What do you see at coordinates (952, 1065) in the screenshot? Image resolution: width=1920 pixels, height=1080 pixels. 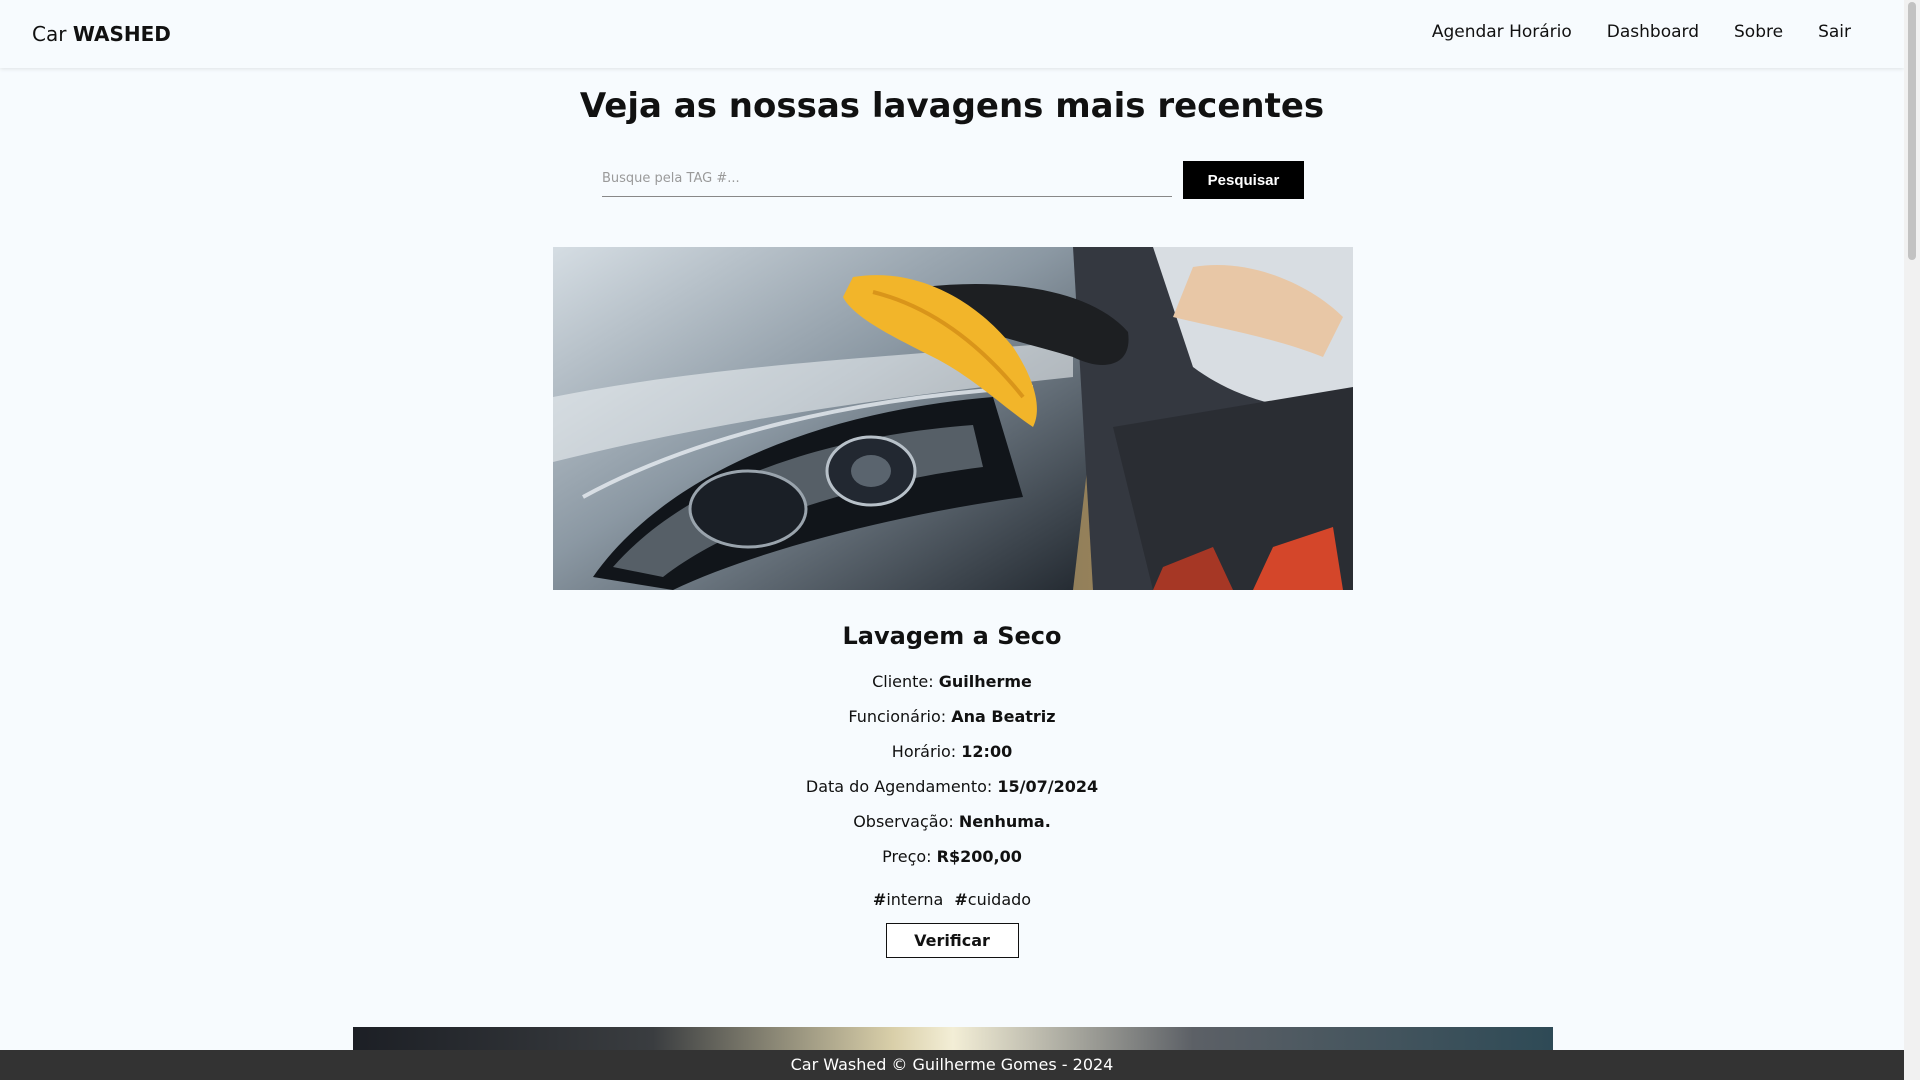 I see `footer: Car Washed © Guilherme Gomes - 2024` at bounding box center [952, 1065].